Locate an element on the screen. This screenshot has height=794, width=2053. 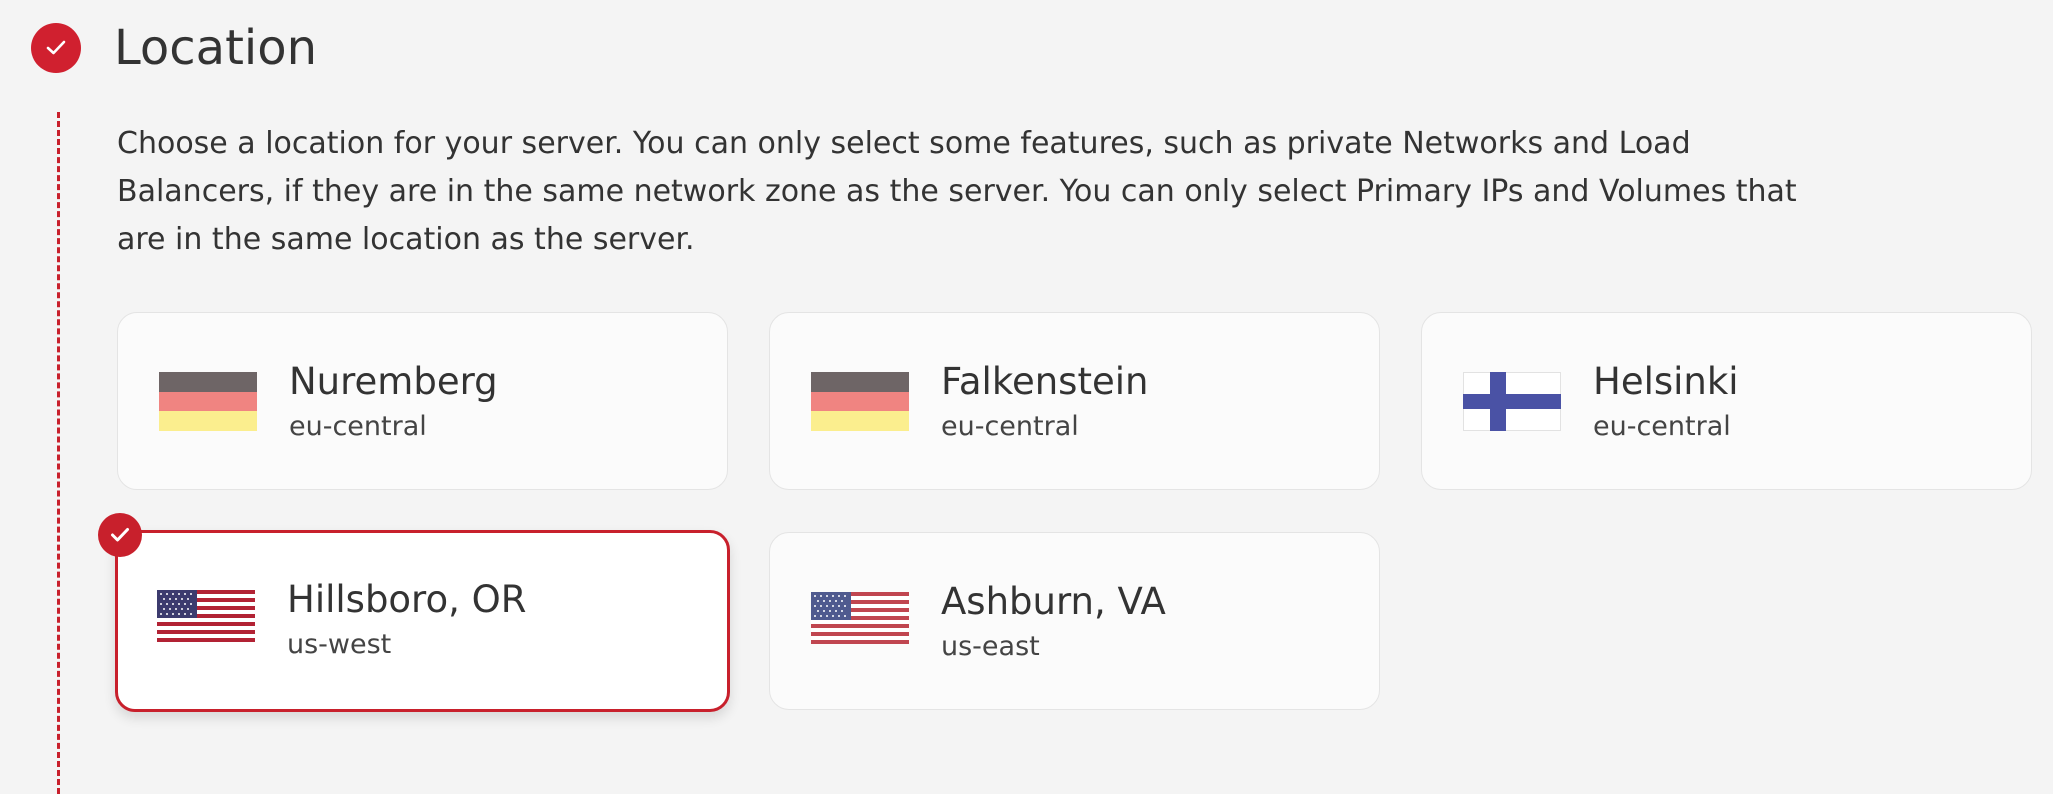
selected-check-icon is located at coordinates (120, 535).